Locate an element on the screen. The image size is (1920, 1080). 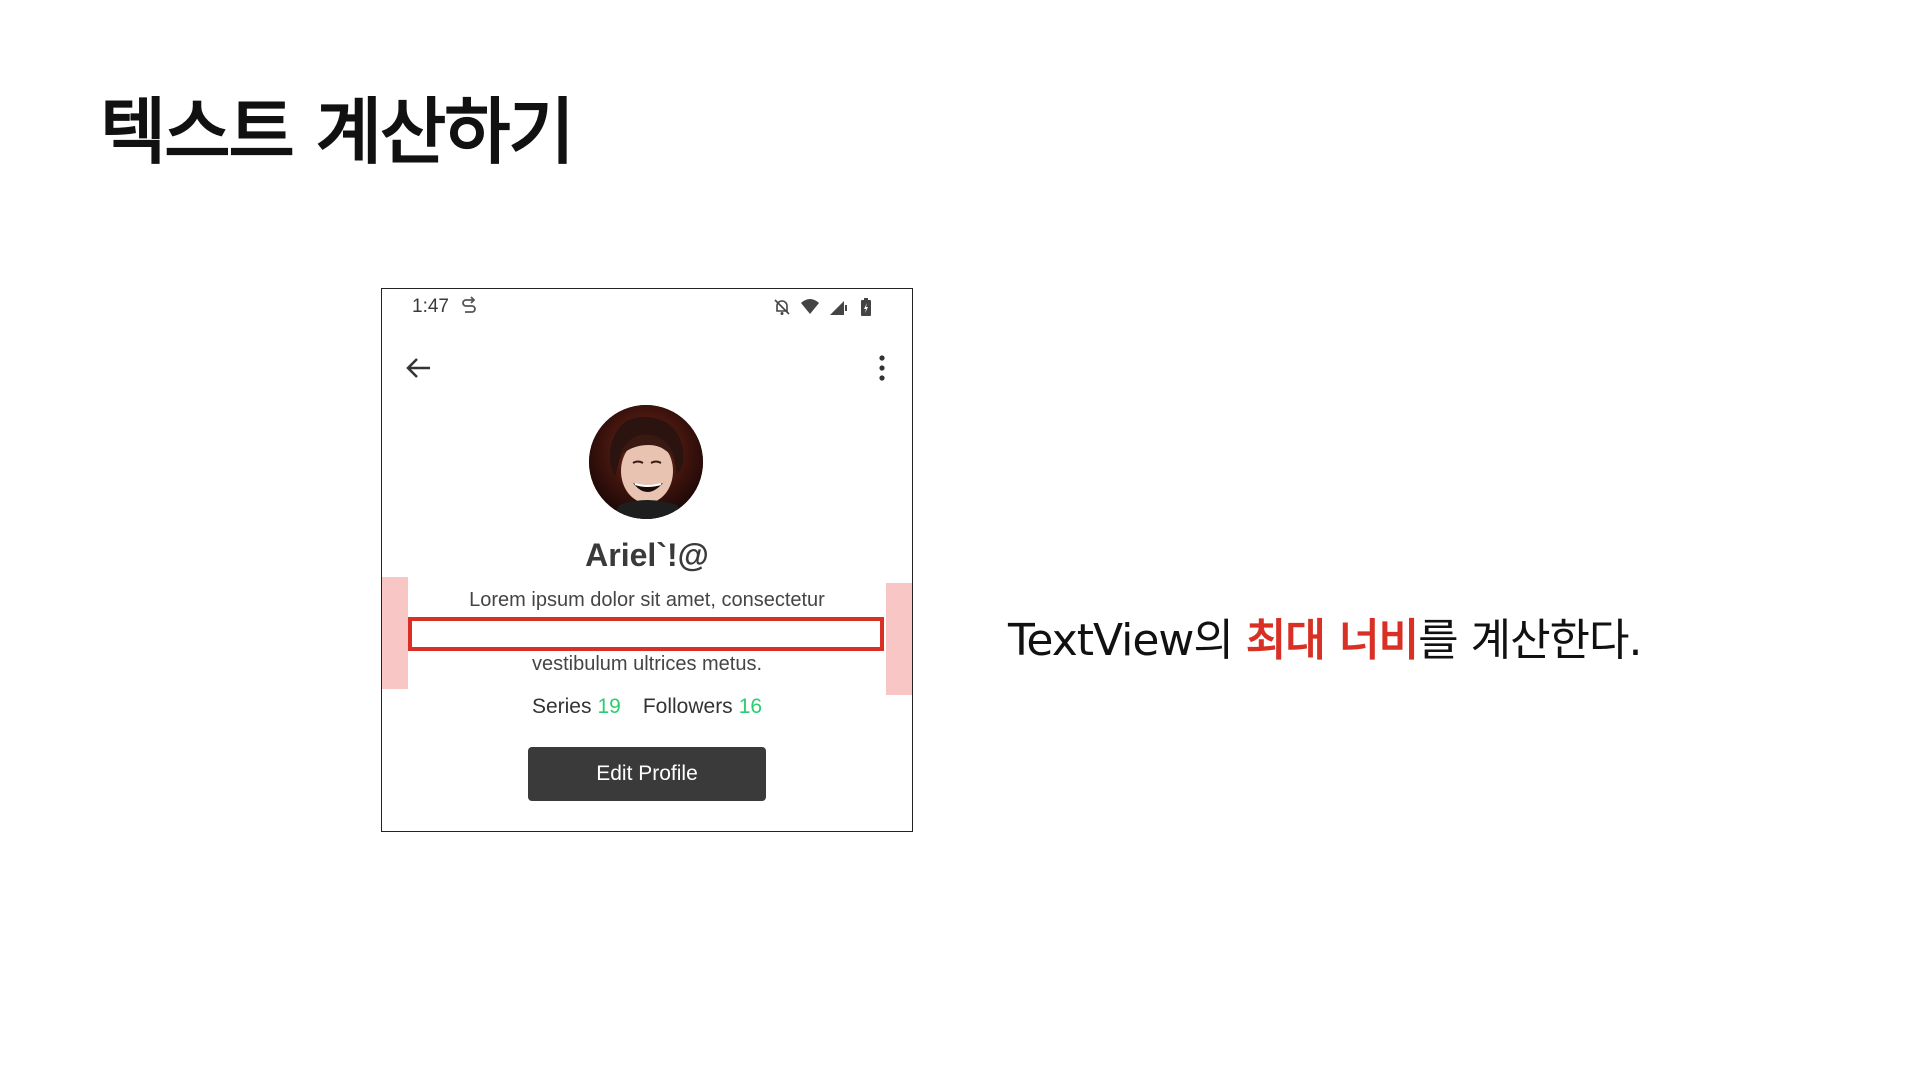
bio-line-1: Lorem ipsum dolor sit amet, consectetur is located at coordinates (647, 600).